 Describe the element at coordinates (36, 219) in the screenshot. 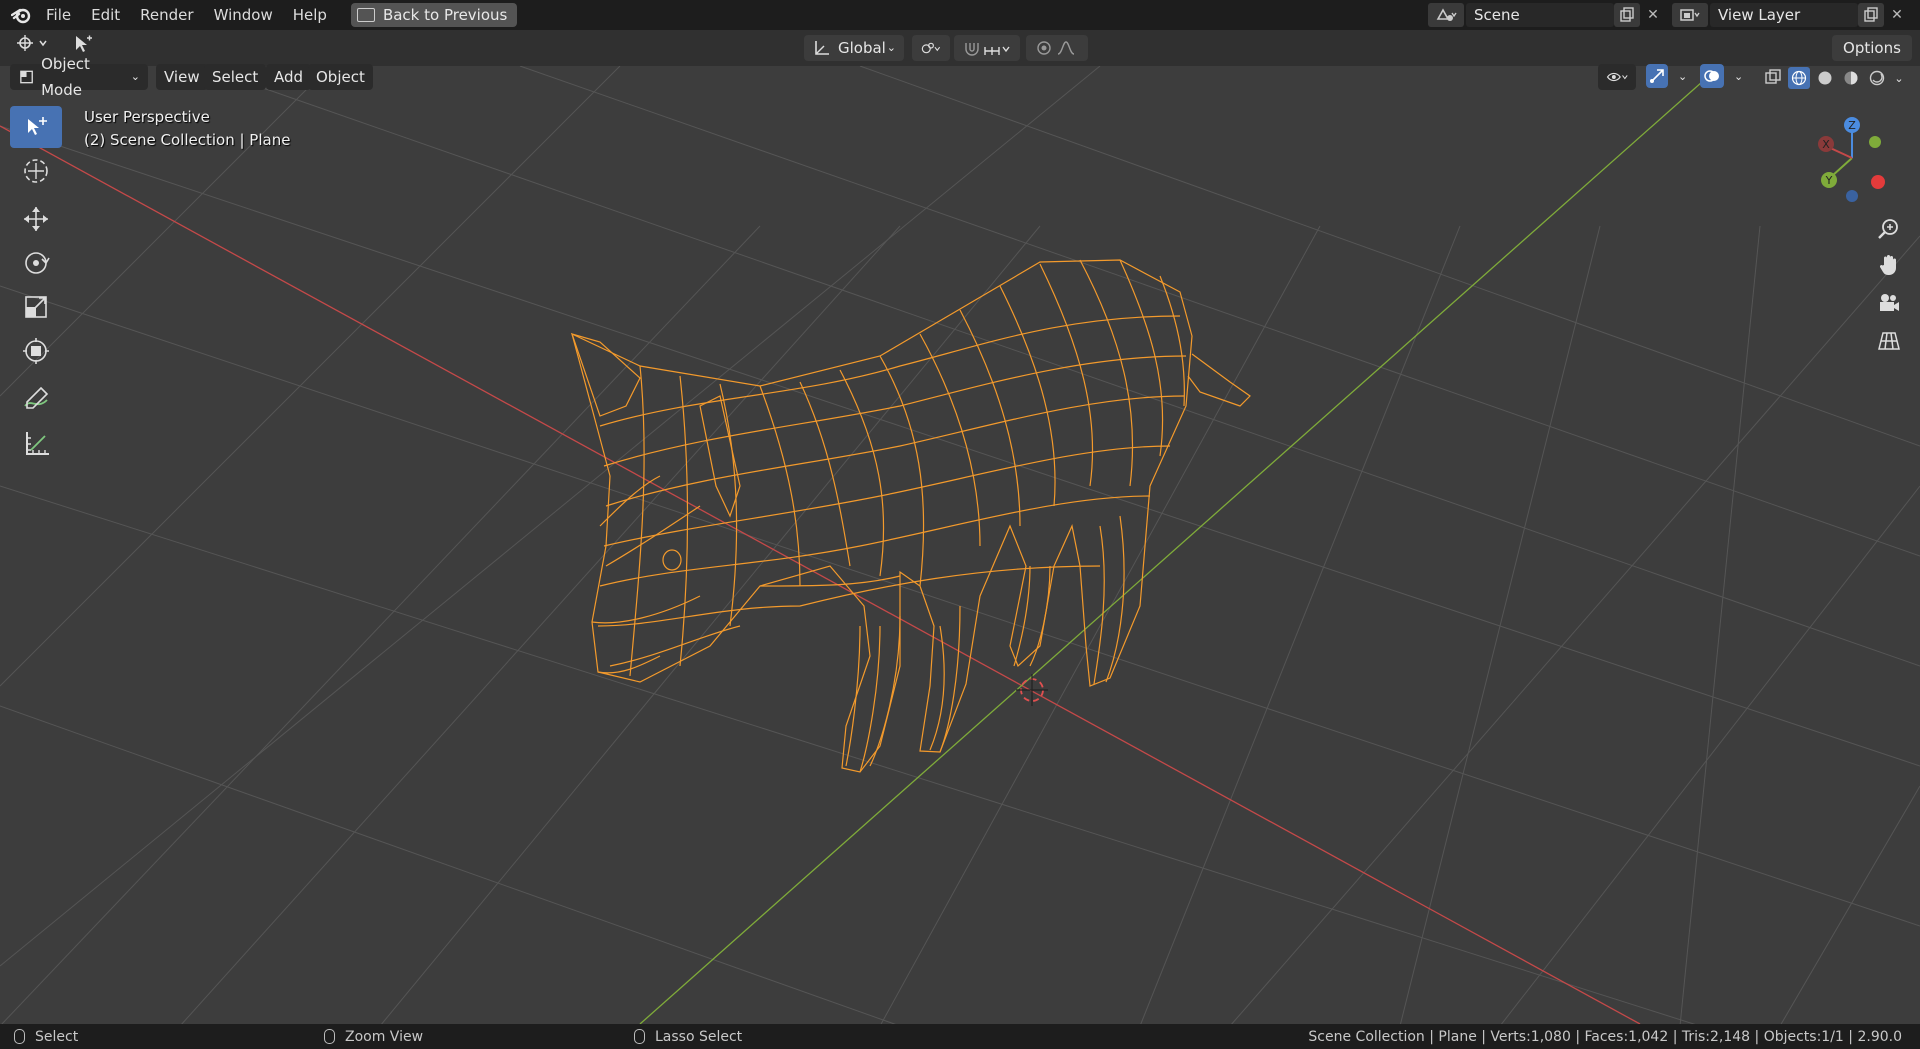

I see `move-tool-icon` at that location.